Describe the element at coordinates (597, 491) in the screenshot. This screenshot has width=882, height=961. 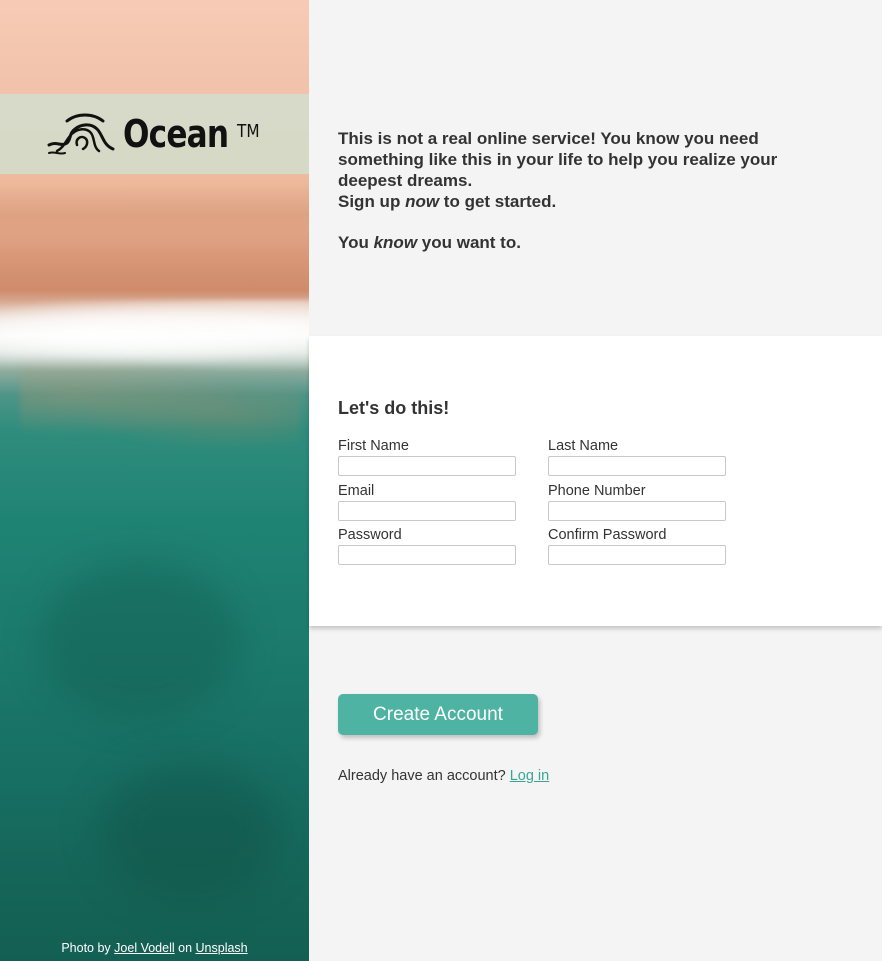
I see `phone-label: Phone Number` at that location.